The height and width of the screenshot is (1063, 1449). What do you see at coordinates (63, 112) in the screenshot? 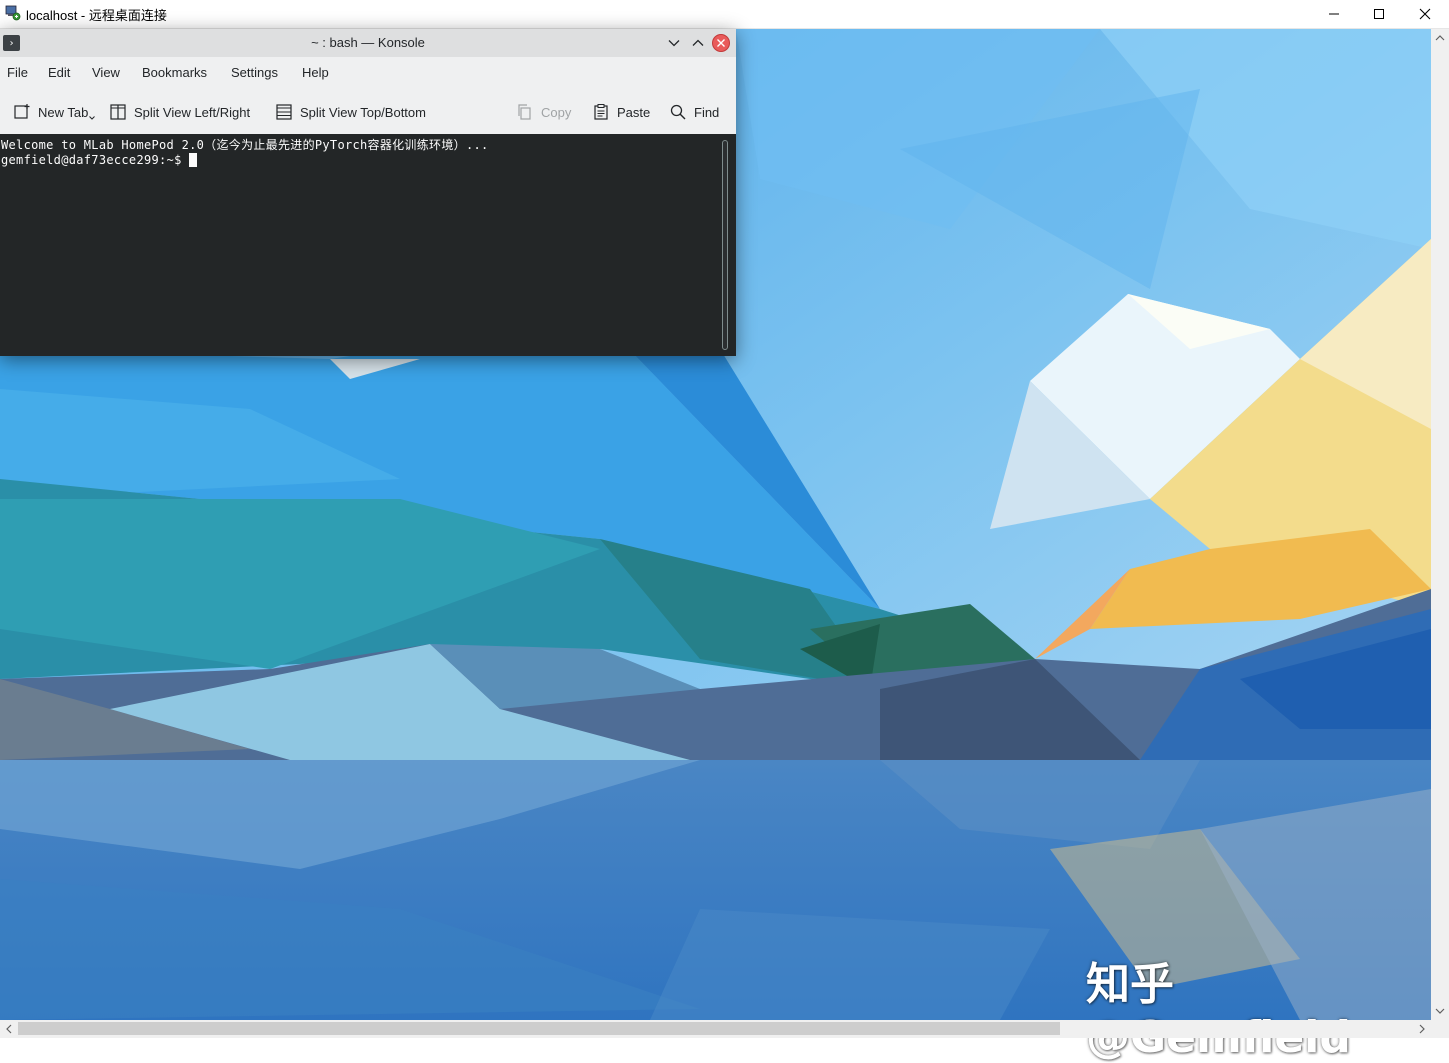
I see `new-tab-label: New Tab` at bounding box center [63, 112].